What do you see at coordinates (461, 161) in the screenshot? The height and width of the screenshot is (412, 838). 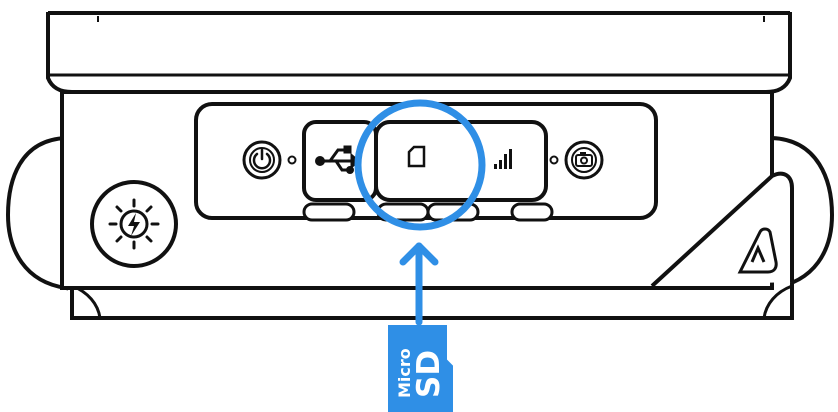 I see `sd-card-slot` at bounding box center [461, 161].